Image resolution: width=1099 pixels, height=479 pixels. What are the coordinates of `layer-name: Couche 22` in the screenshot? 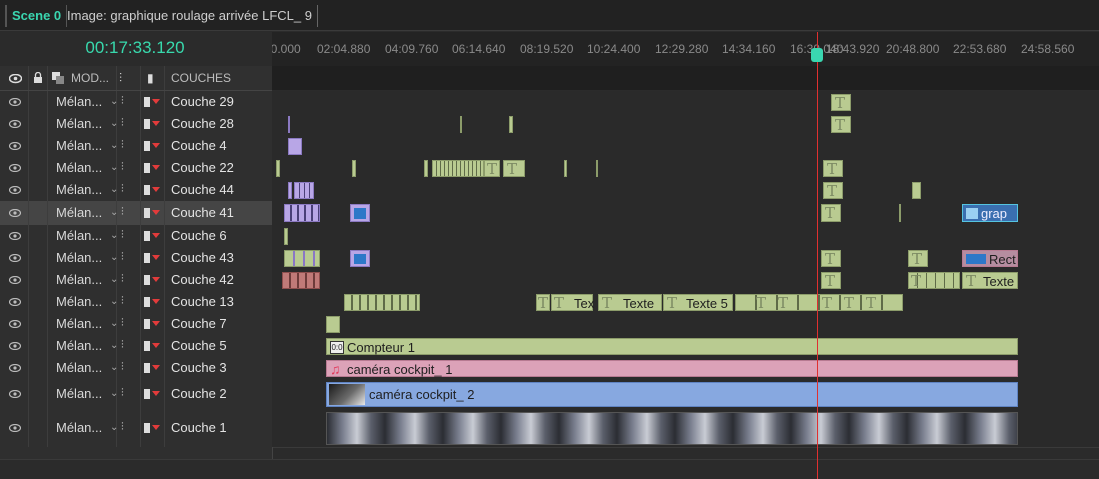 It's located at (202, 167).